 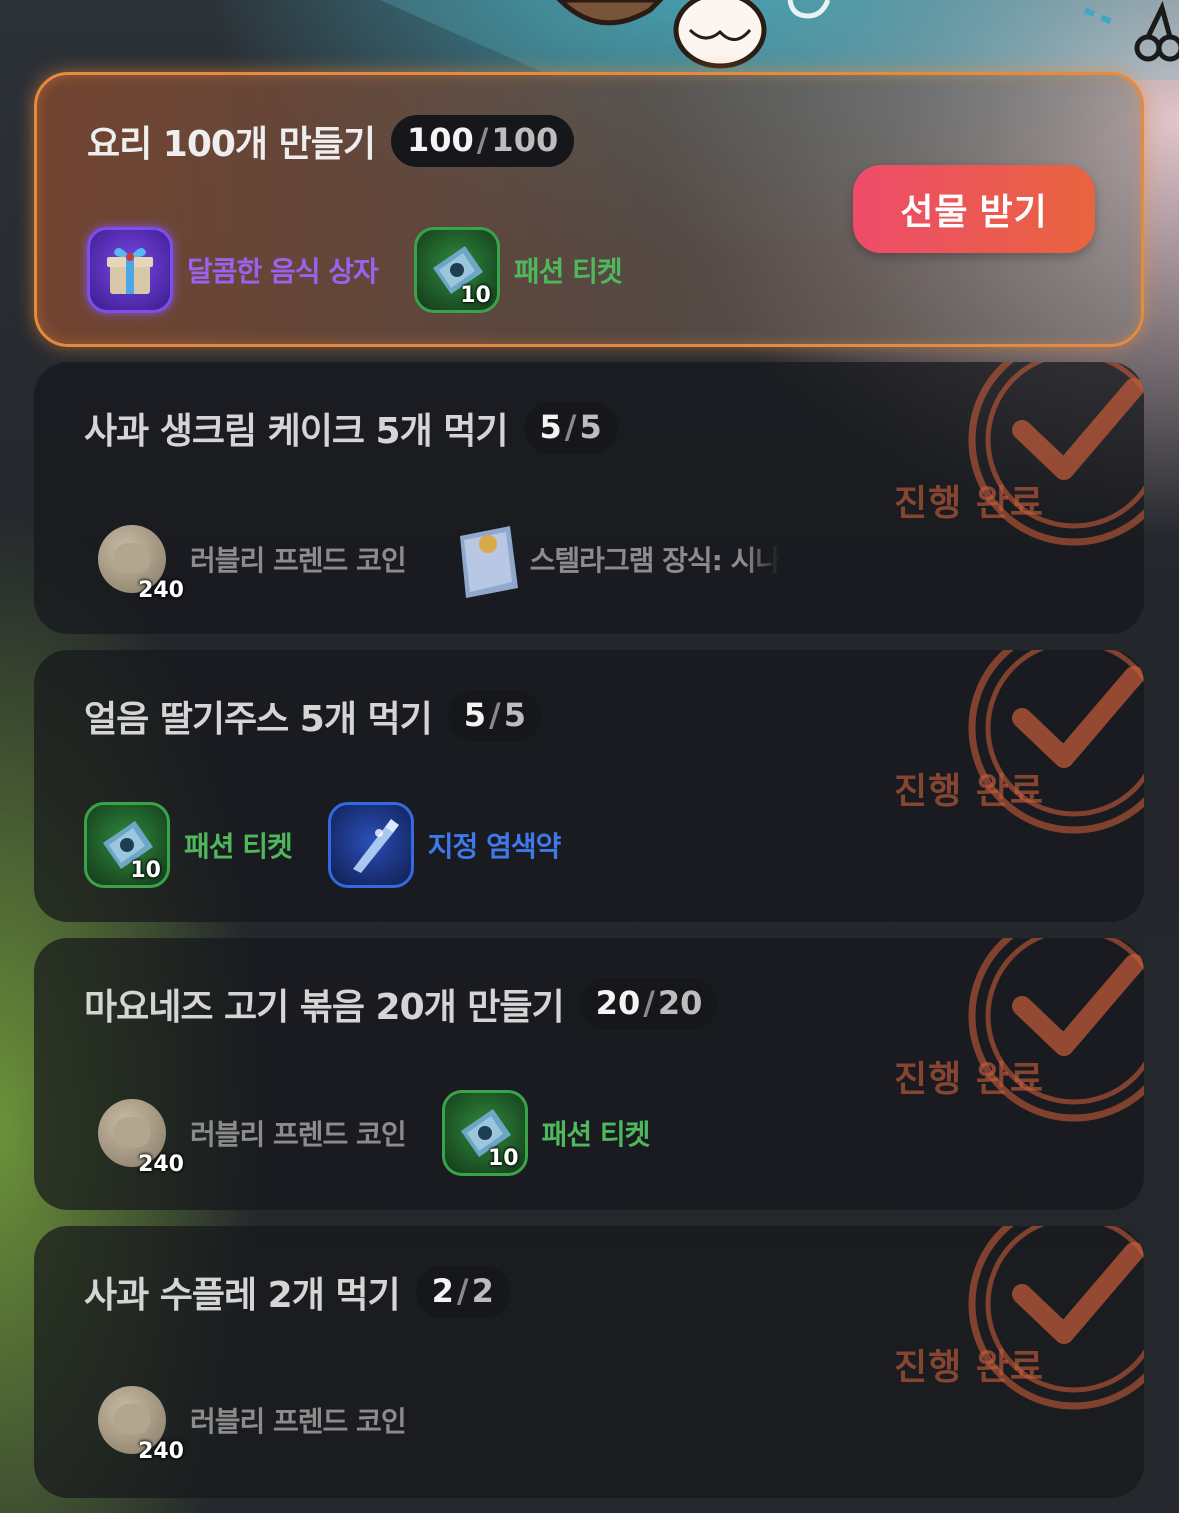 I want to click on progress-badge: 2 / 2, so click(x=462, y=1292).